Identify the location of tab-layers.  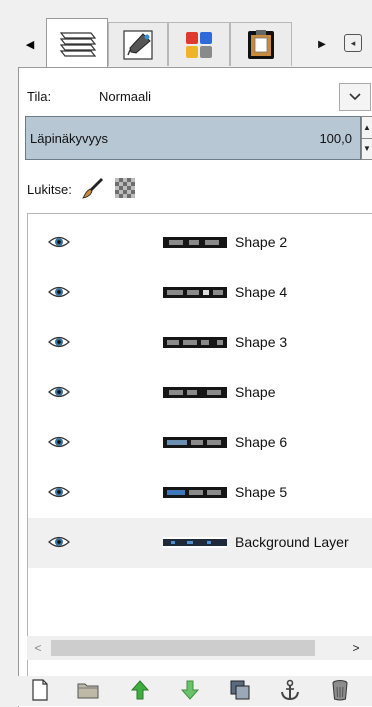
(77, 43).